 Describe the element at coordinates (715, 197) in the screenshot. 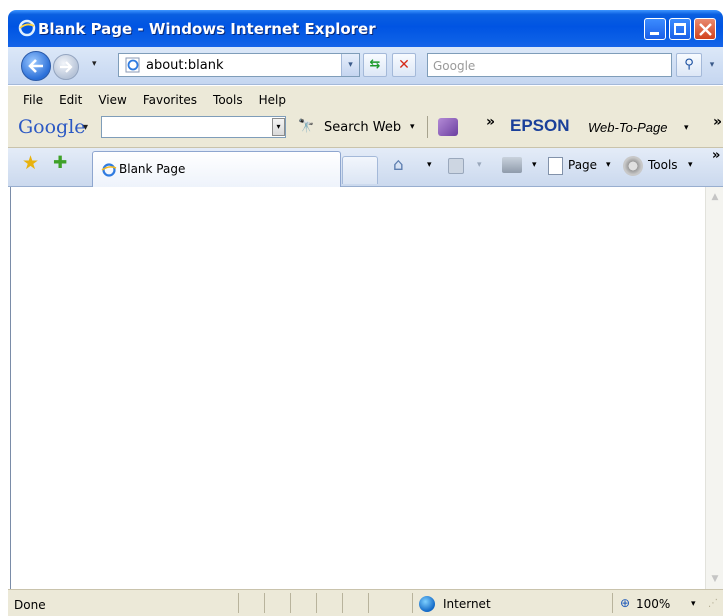

I see `scroll-up-arrow-icon: ▲` at that location.